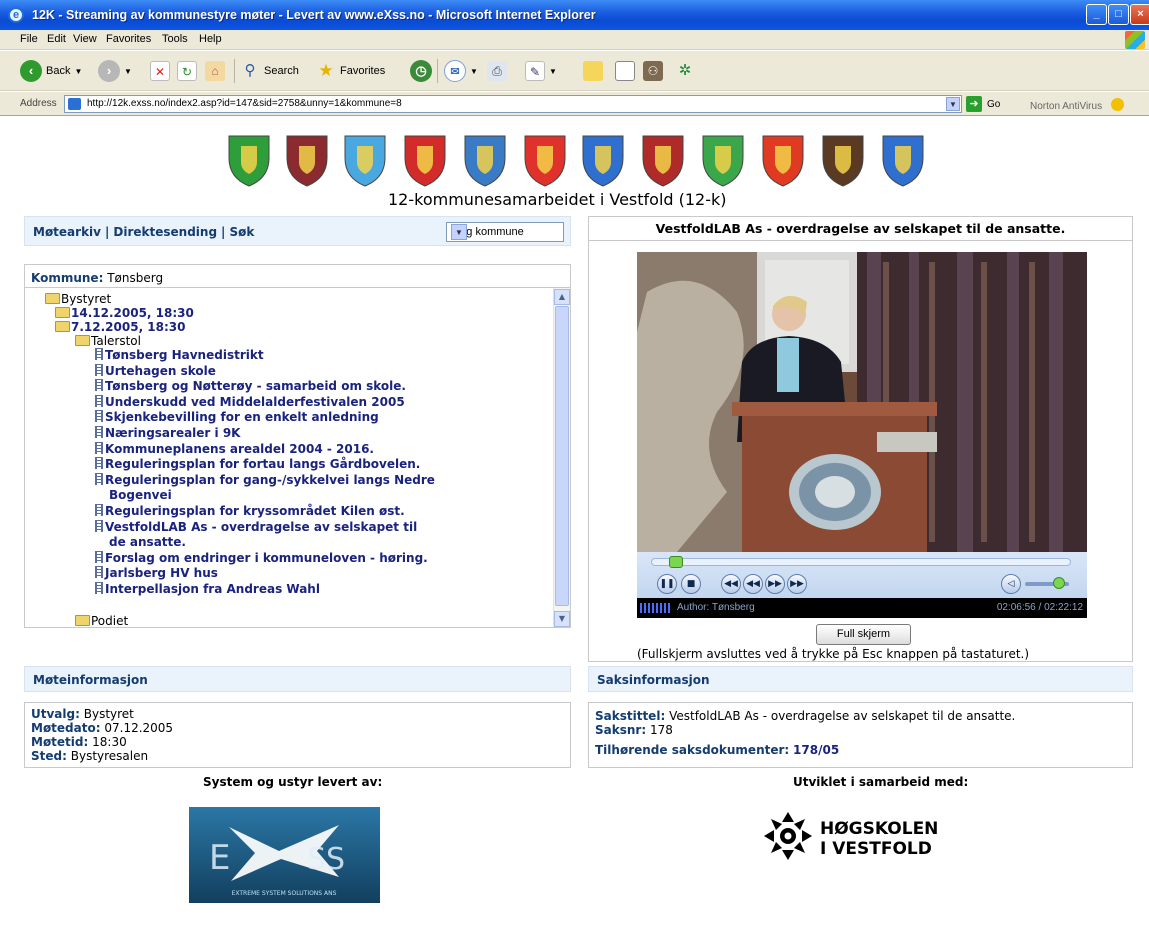 The height and width of the screenshot is (942, 1149). Describe the element at coordinates (974, 104) in the screenshot. I see `go-arrow-icon: ➜` at that location.